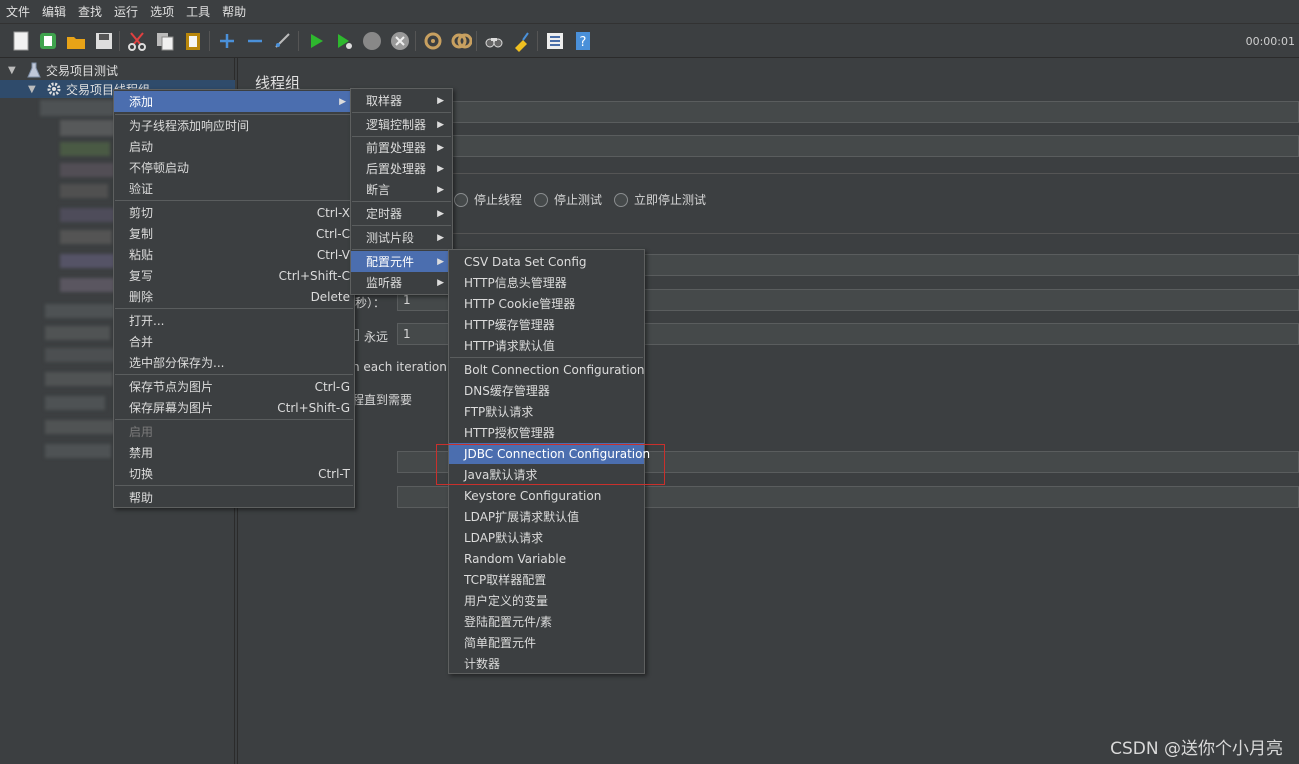  Describe the element at coordinates (546, 663) in the screenshot. I see `config-item-counter: 计数器` at that location.